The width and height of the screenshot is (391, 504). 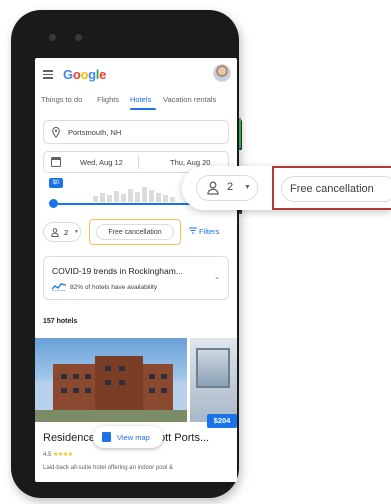 What do you see at coordinates (56, 183) in the screenshot?
I see `min-price-label: $0` at bounding box center [56, 183].